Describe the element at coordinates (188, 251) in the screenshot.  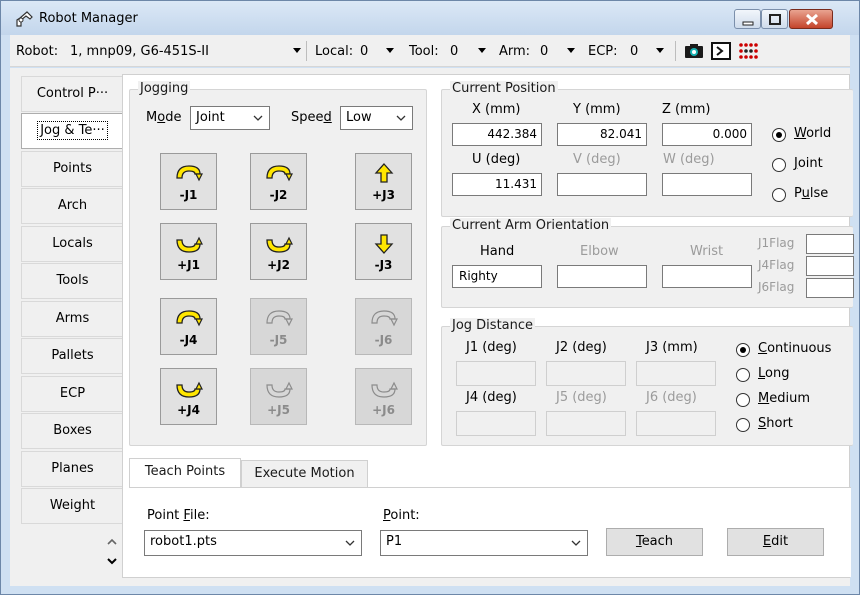
I see `jog-plus-j1-button: +J1` at that location.